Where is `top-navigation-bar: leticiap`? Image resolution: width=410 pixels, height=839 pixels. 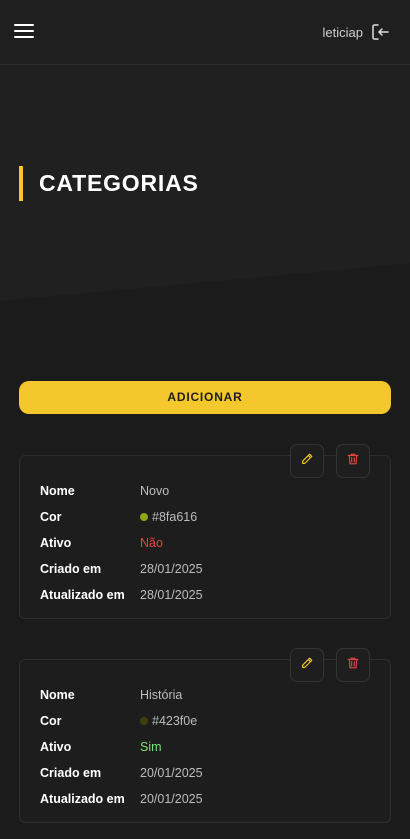 top-navigation-bar: leticiap is located at coordinates (205, 32).